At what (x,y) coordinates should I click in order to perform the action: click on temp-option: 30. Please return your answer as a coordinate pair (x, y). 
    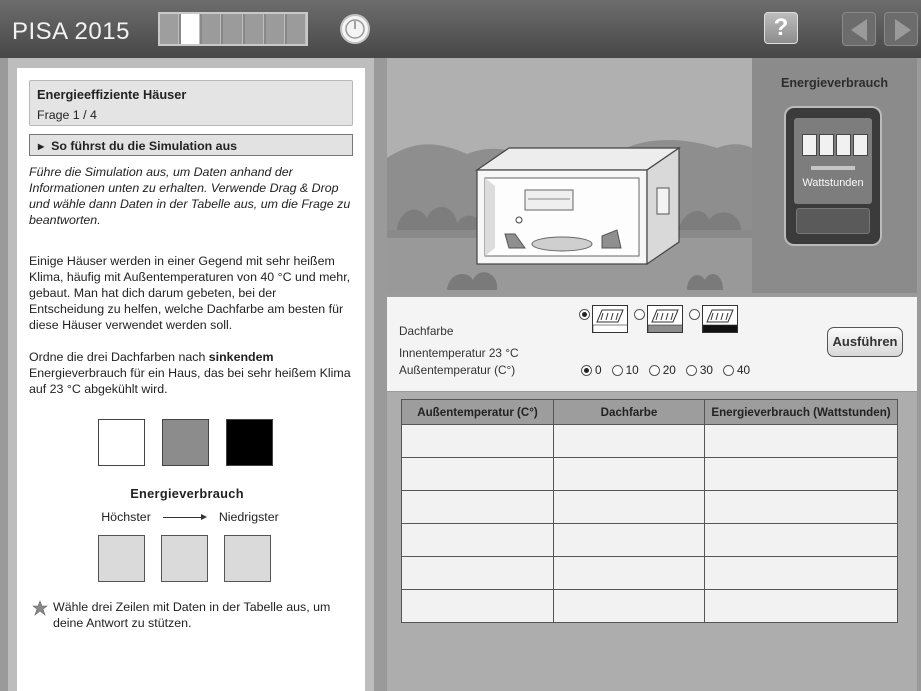
    Looking at the image, I should click on (699, 370).